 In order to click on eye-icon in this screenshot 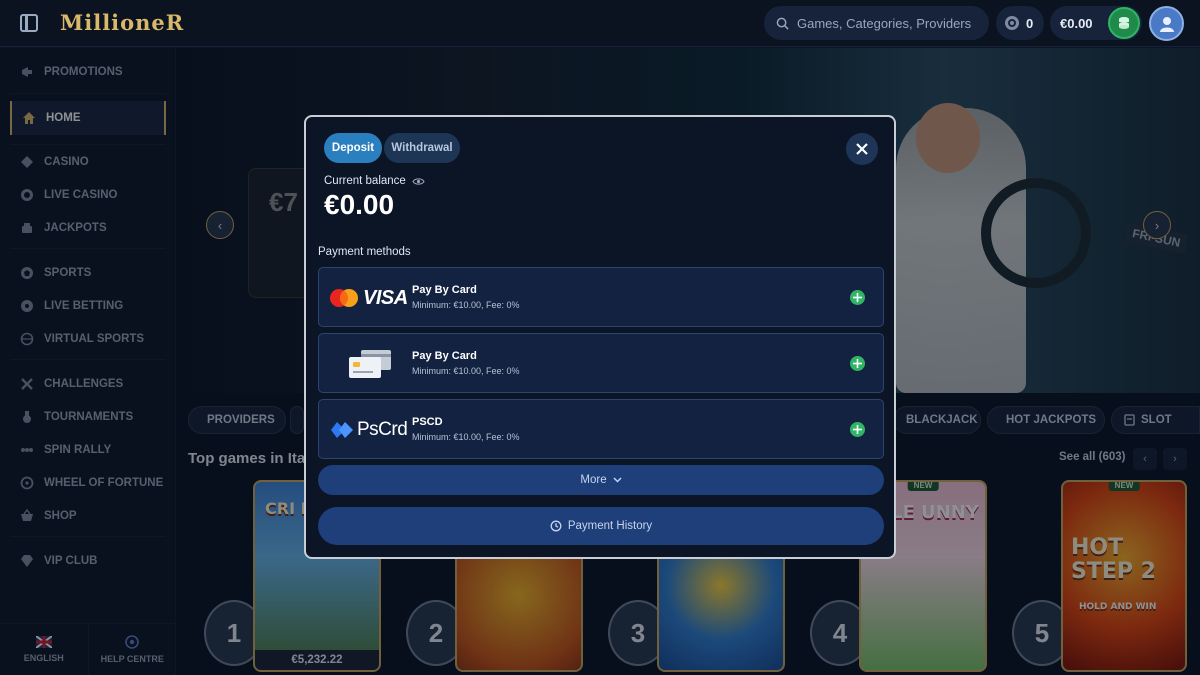, I will do `click(418, 181)`.